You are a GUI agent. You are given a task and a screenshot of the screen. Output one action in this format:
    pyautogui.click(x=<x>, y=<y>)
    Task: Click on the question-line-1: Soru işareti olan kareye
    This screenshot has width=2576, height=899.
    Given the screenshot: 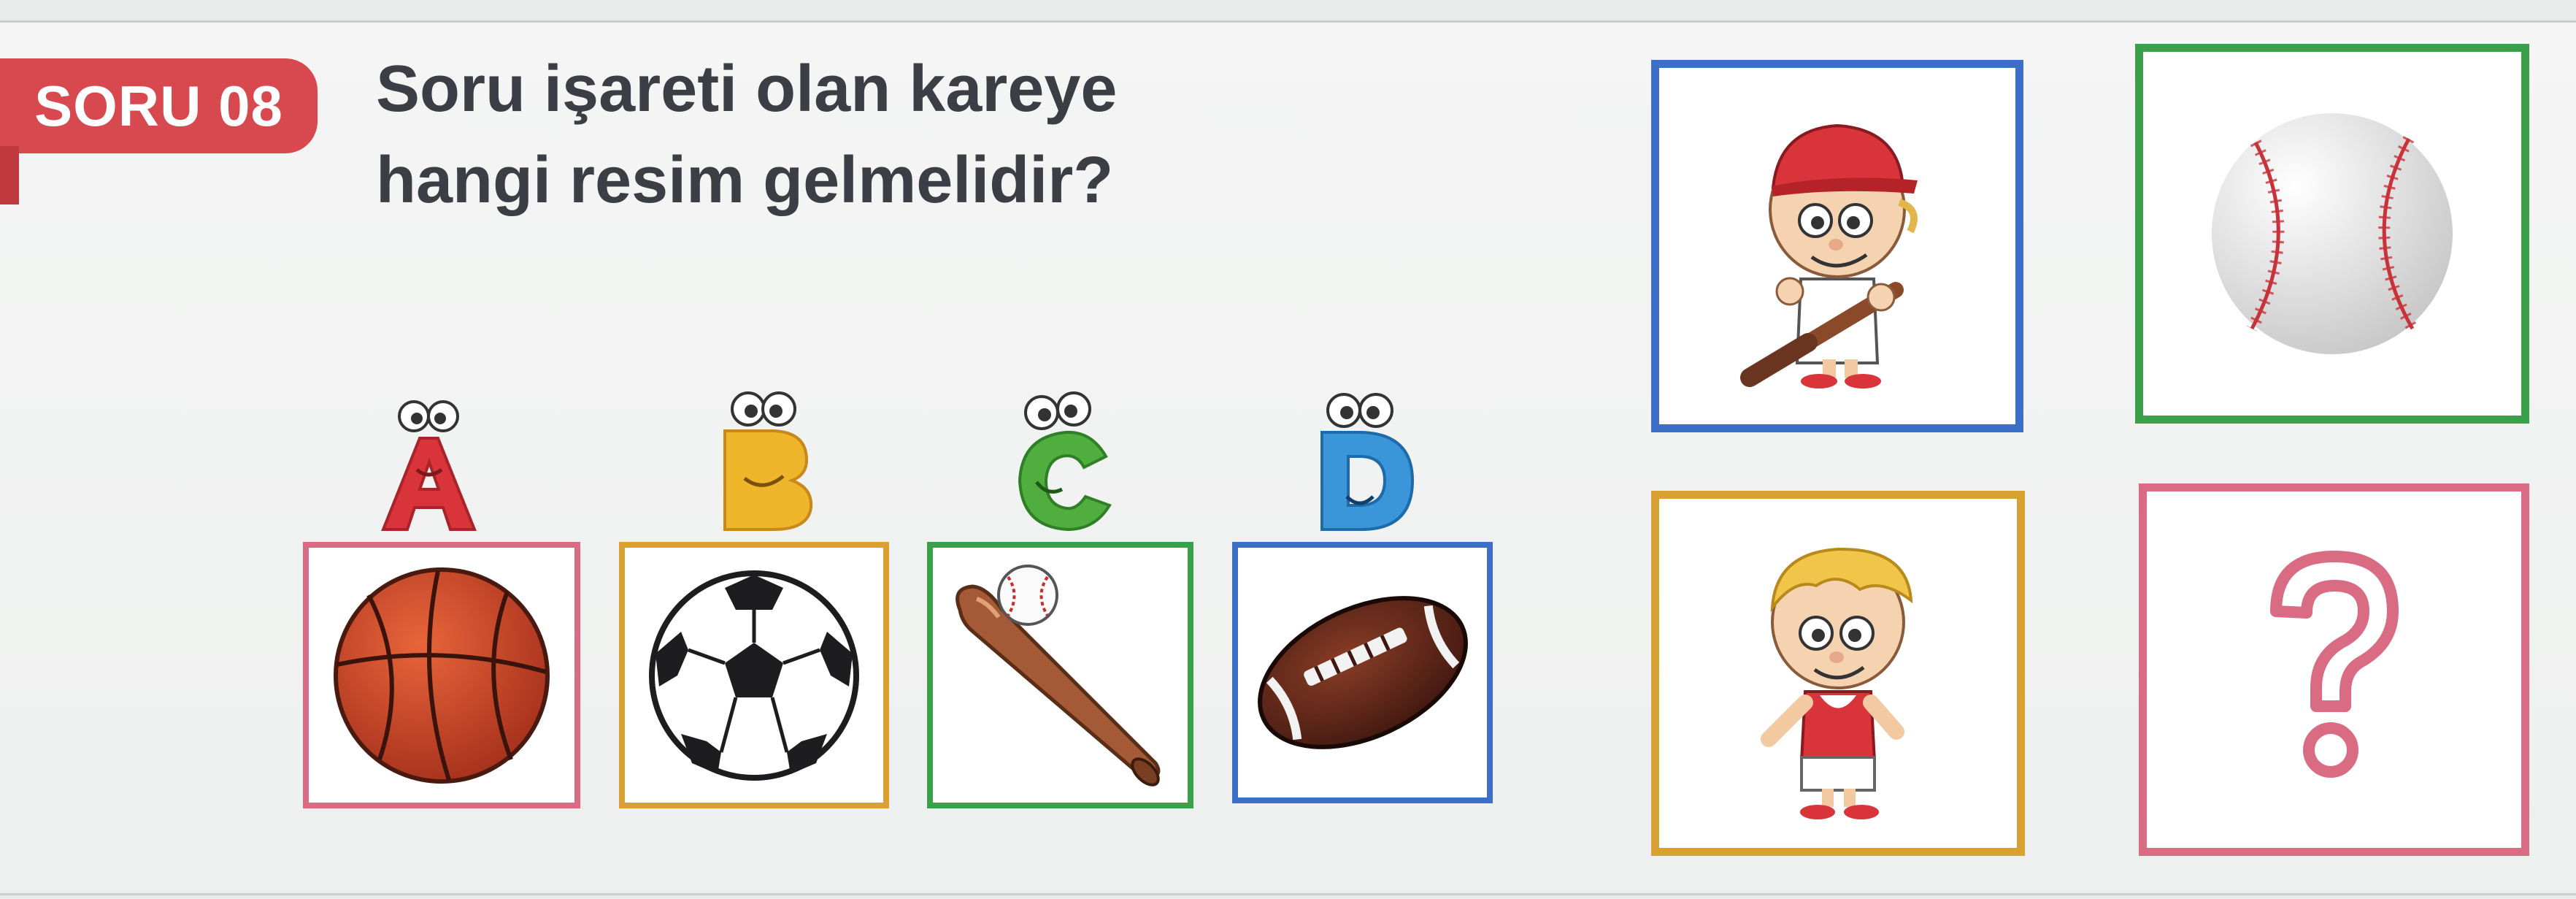 What is the action you would take?
    pyautogui.click(x=747, y=89)
    